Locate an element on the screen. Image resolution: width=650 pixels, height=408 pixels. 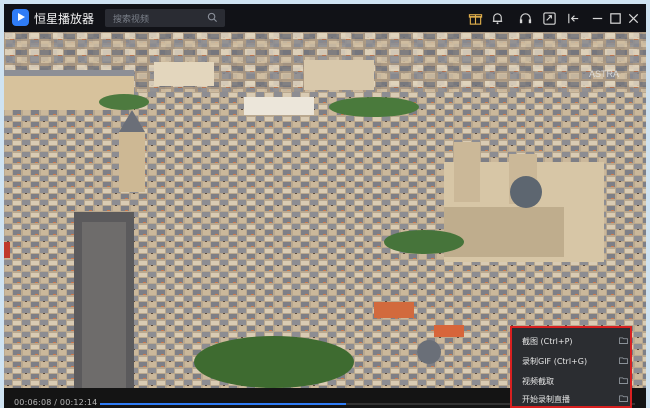
pin-icon is located at coordinates (573, 18).